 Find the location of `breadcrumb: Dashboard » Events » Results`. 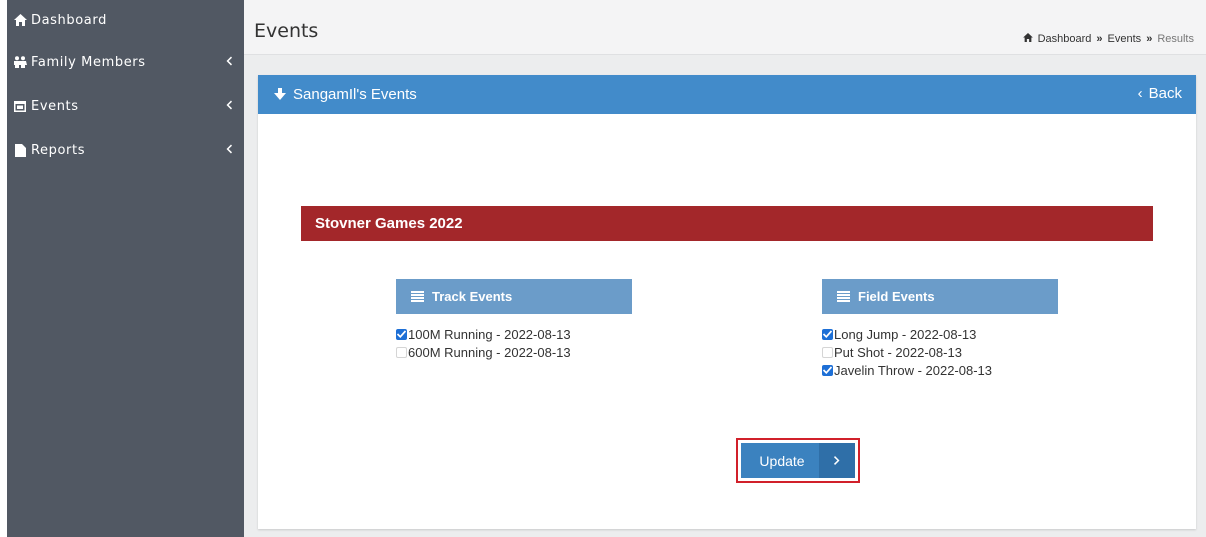

breadcrumb: Dashboard » Events » Results is located at coordinates (1108, 39).